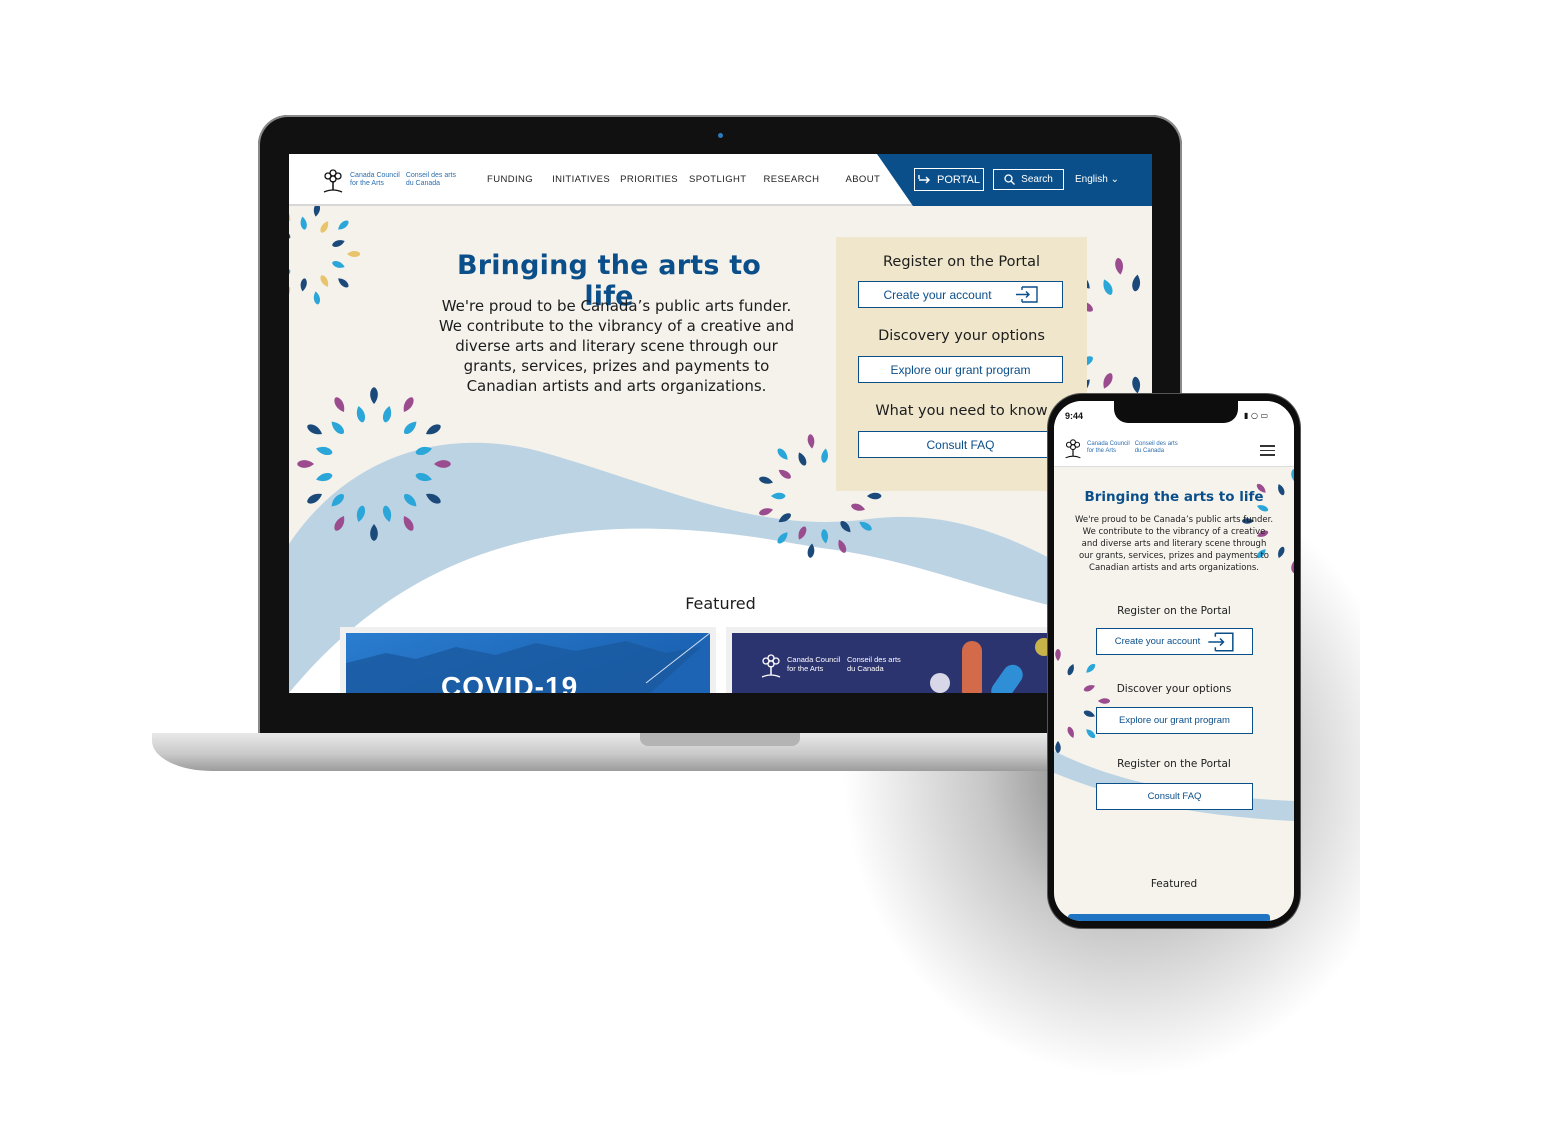  Describe the element at coordinates (1174, 611) in the screenshot. I see `mobile-cta-heading-portal: Register on the Portal` at that location.